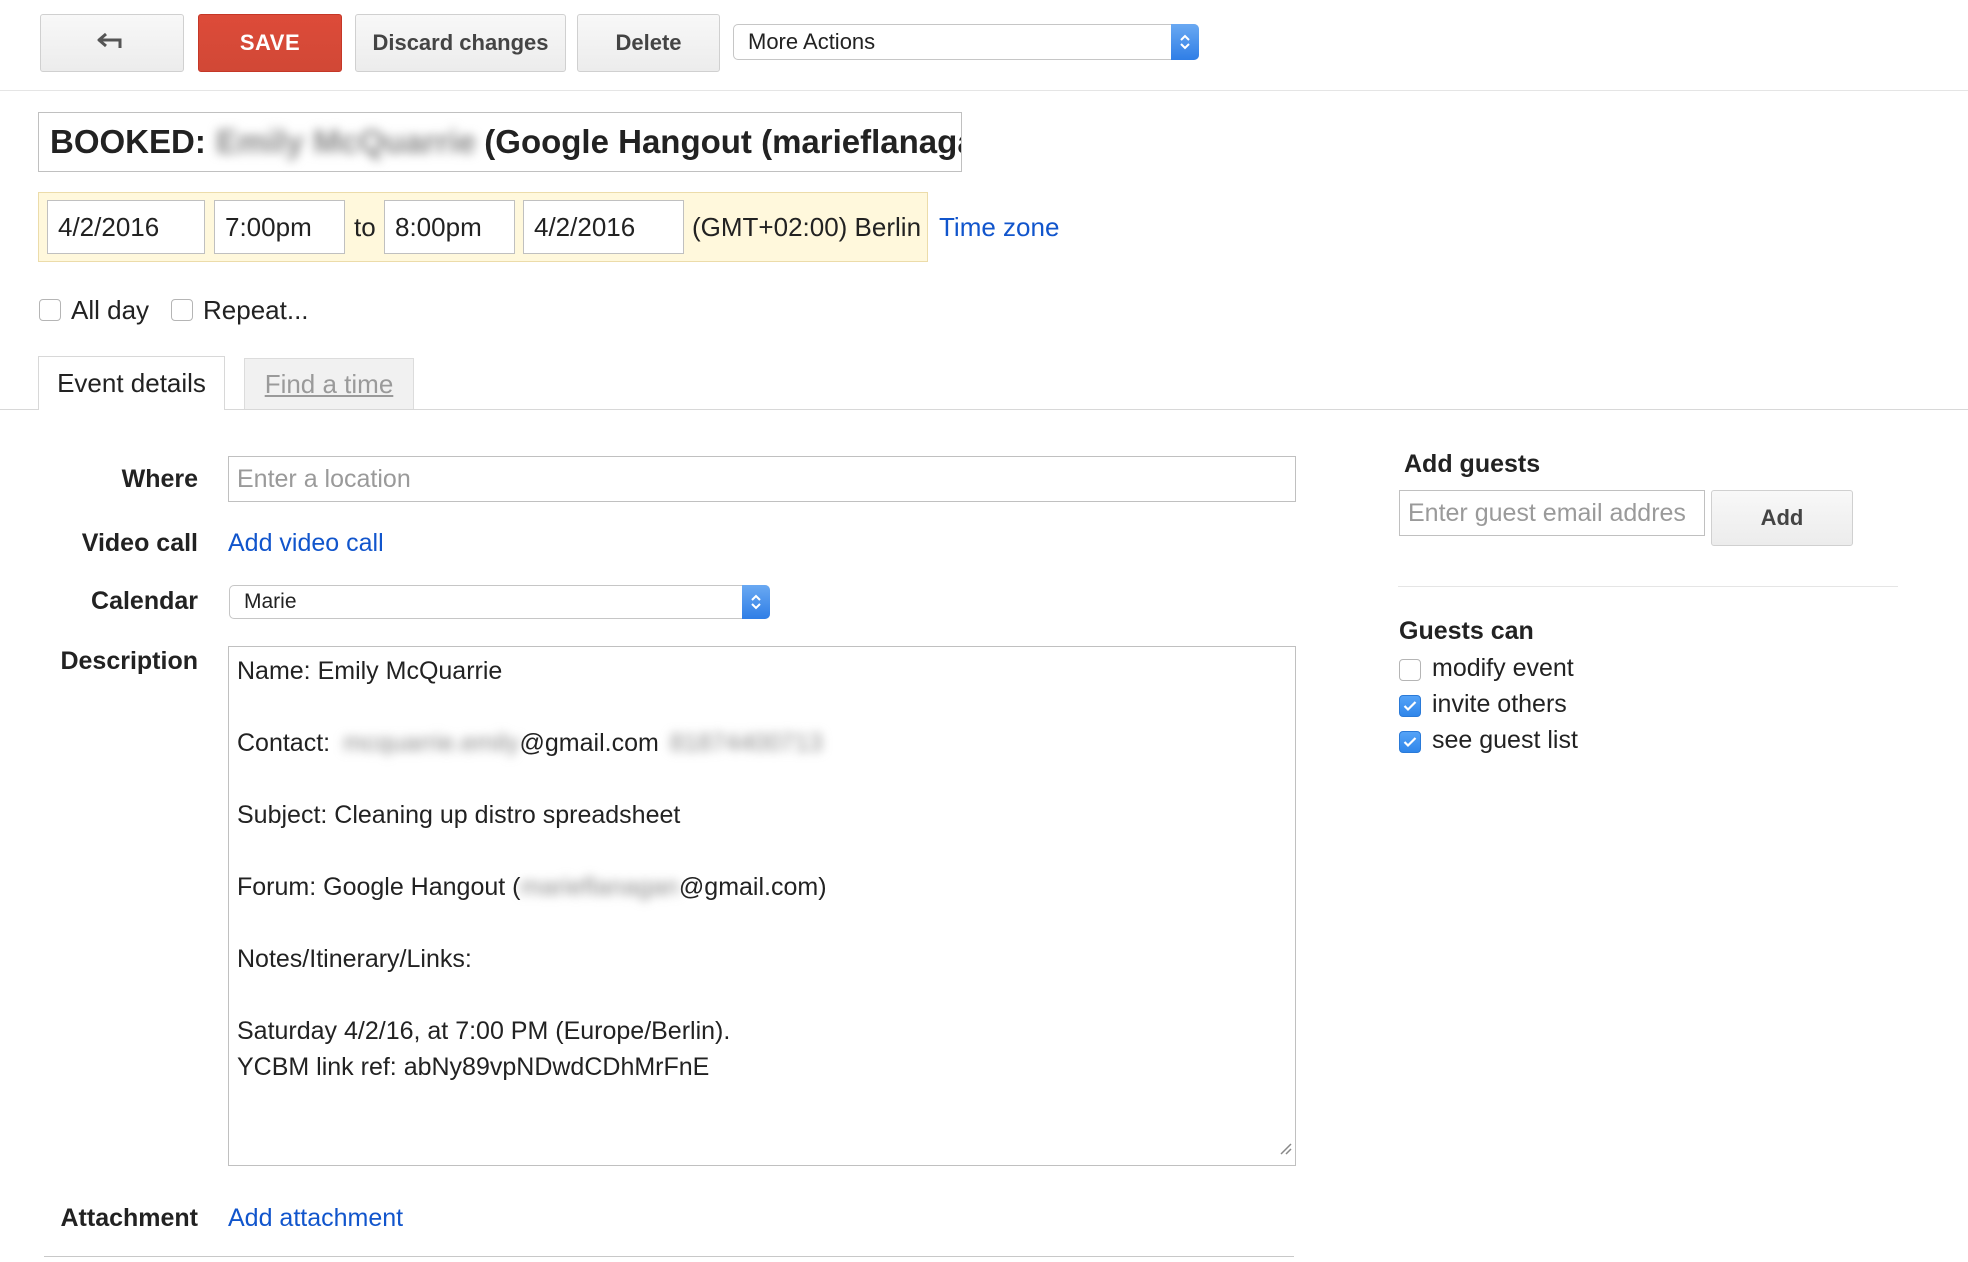 The image size is (1968, 1262). I want to click on calendar-select: Marie, so click(499, 602).